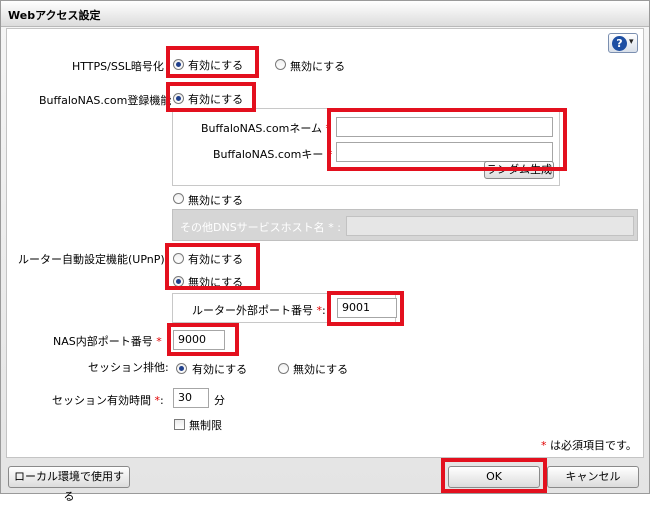 Image resolution: width=650 pixels, height=507 pixels. Describe the element at coordinates (178, 98) in the screenshot. I see `buffalonas-enable-radio` at that location.